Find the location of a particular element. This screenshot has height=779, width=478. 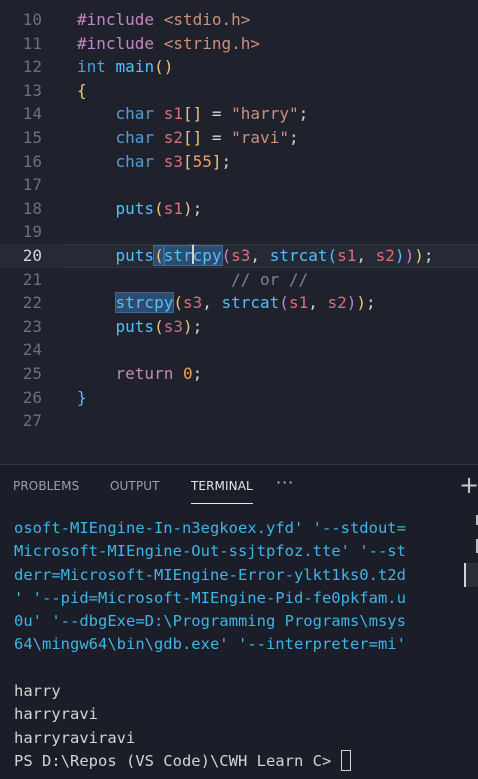

panel-tab-bar: PROBLEMS OUTPUT TERMINAL ··· + is located at coordinates (239, 487).